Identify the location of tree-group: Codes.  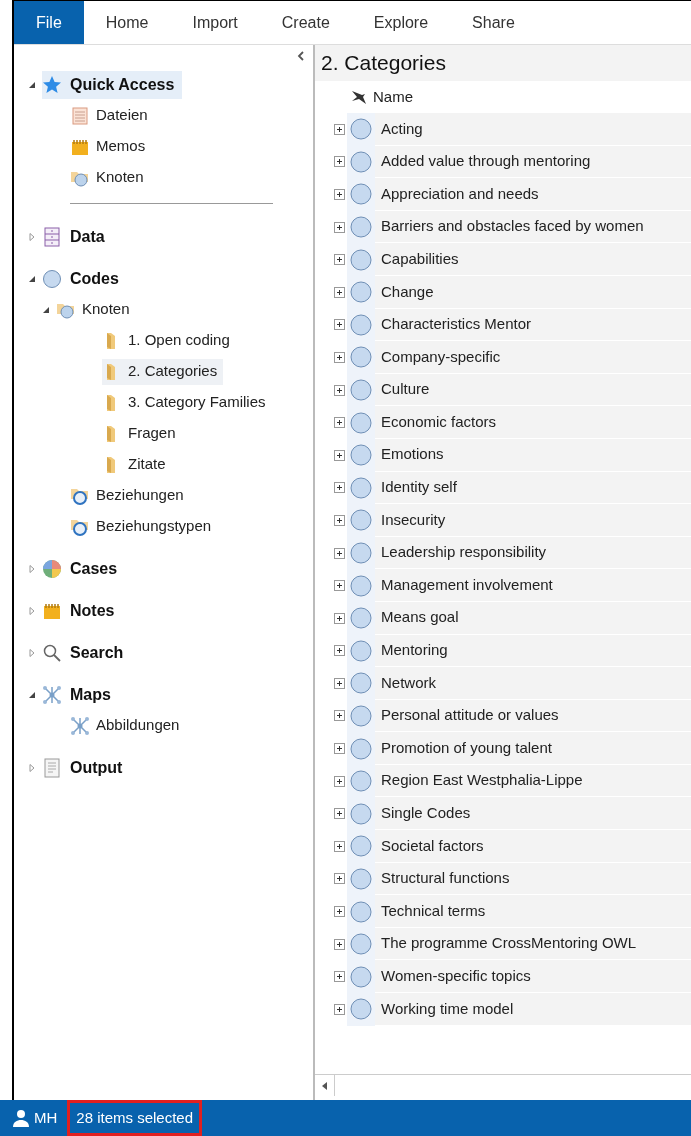
(84, 278).